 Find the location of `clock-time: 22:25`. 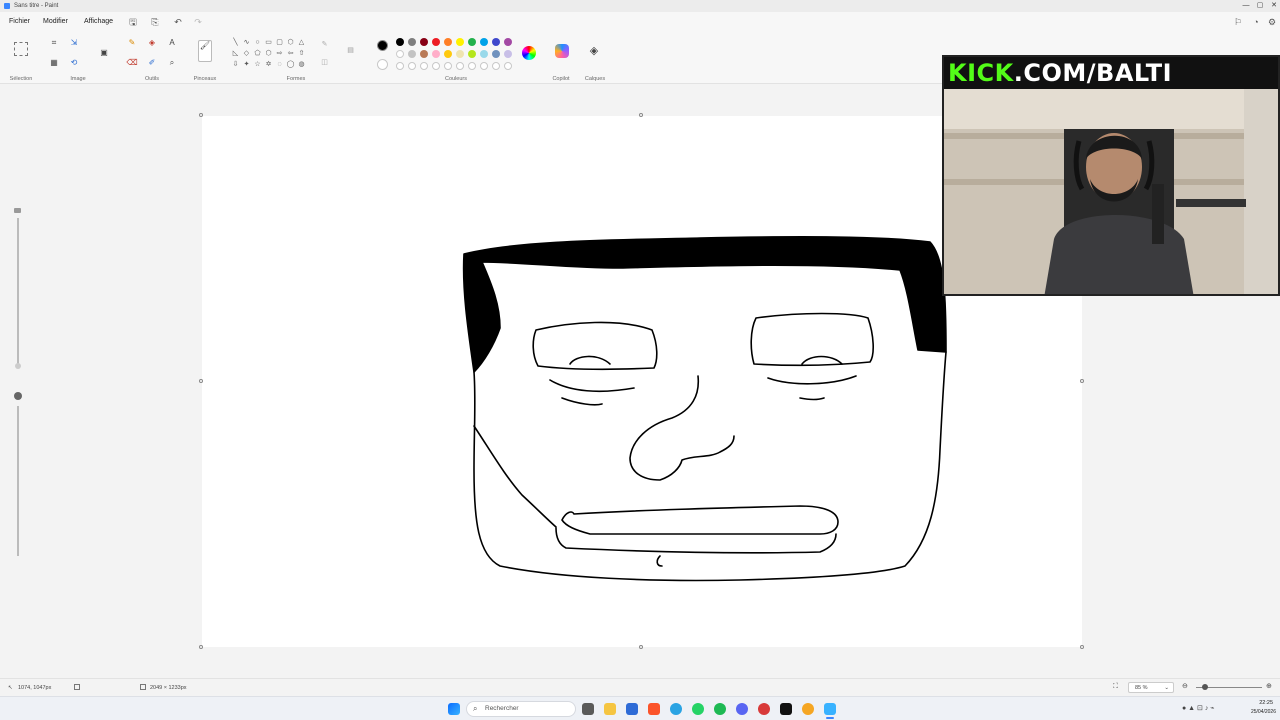

clock-time: 22:25 is located at coordinates (1258, 703).